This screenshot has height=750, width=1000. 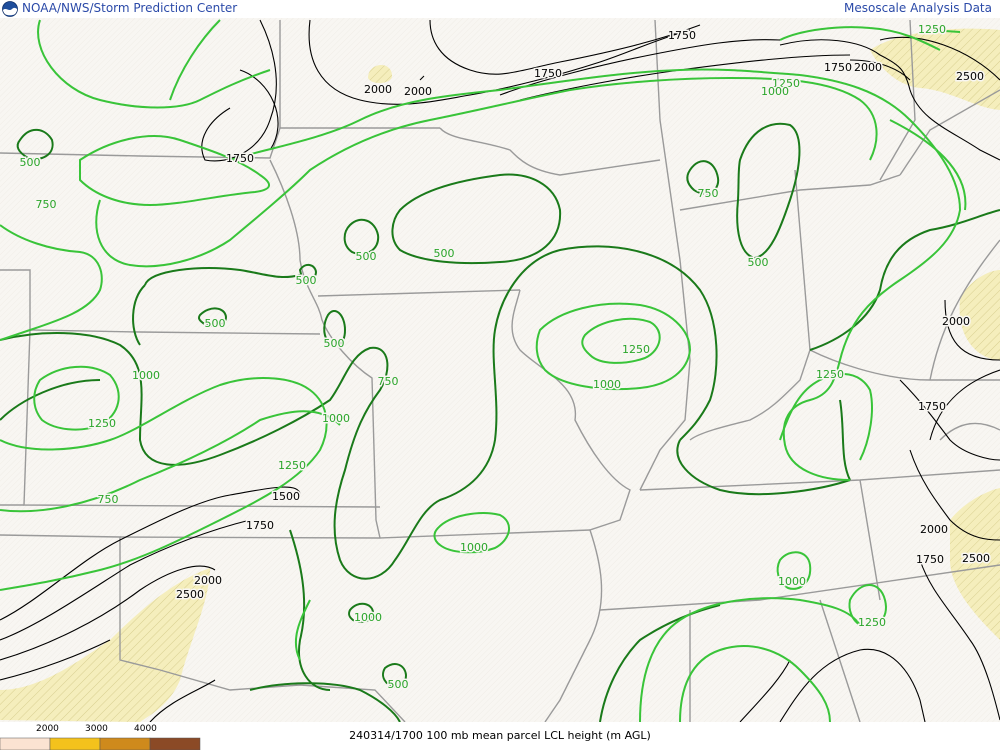 I want to click on noaa-logo-icon, so click(x=10, y=9).